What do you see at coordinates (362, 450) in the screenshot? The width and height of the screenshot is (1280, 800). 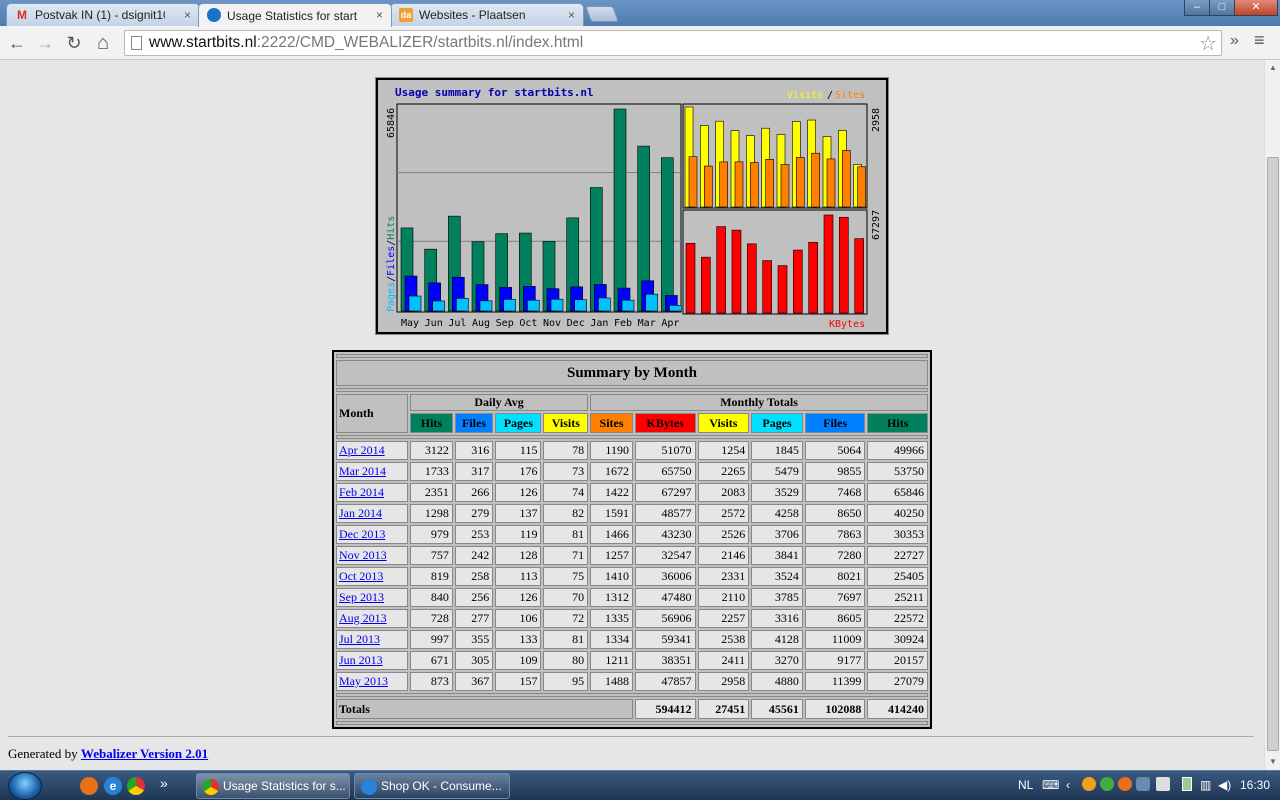 I see `month-link: Apr 2014` at bounding box center [362, 450].